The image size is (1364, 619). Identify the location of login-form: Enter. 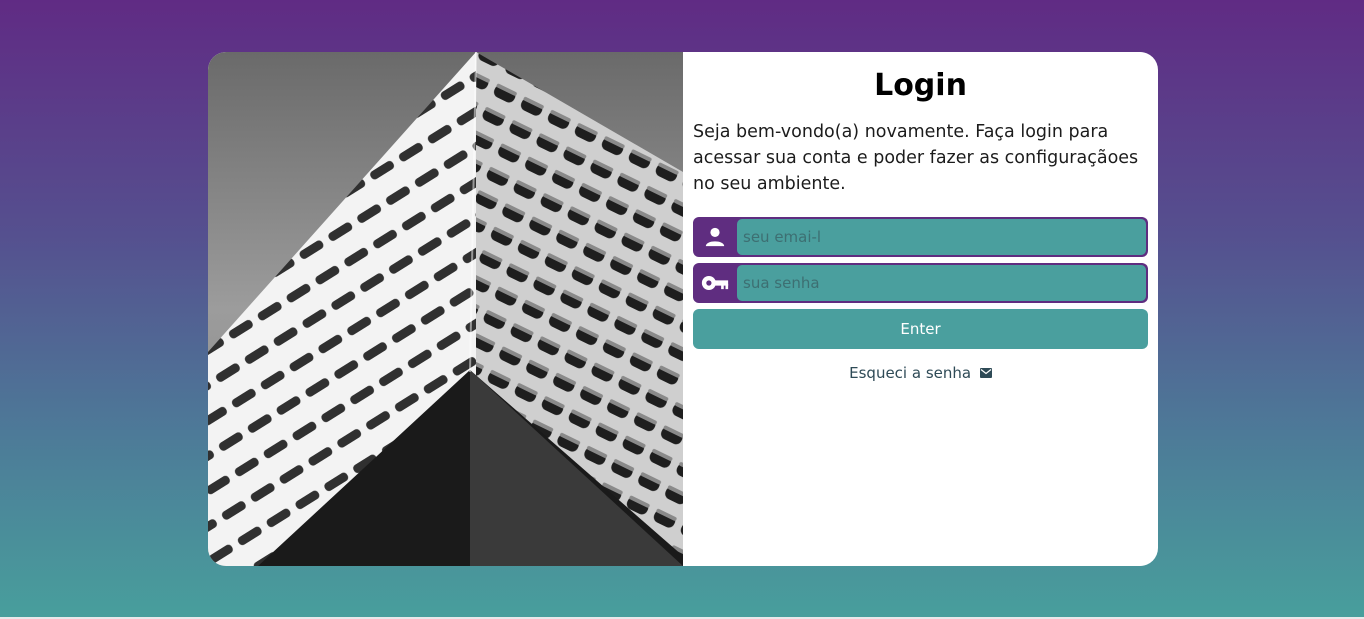
(920, 283).